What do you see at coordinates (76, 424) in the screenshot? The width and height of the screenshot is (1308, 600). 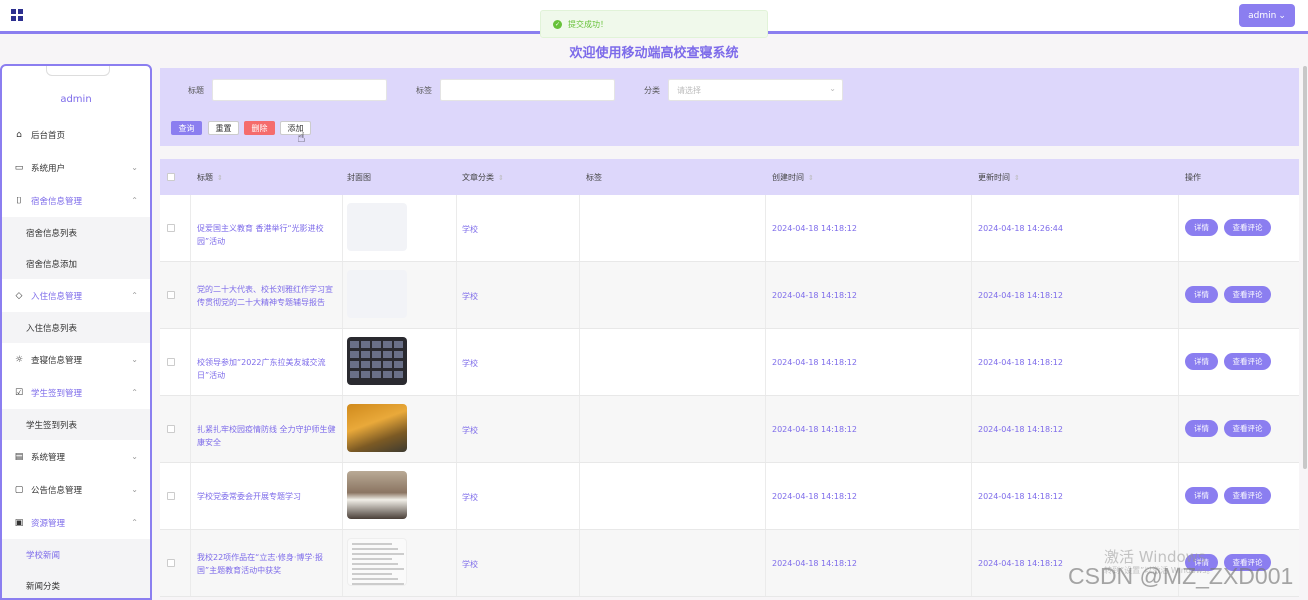 I see `sidebar-item-signin-list: 学生签到列表` at bounding box center [76, 424].